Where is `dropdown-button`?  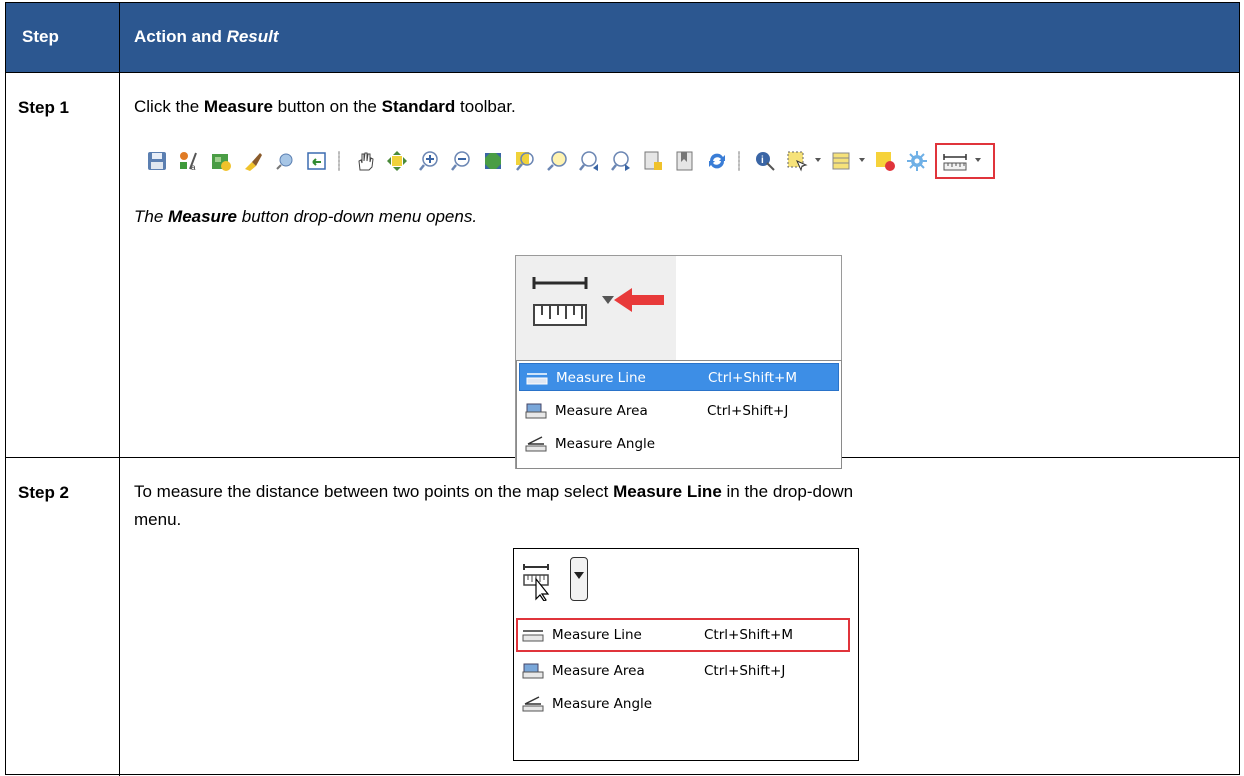
dropdown-button is located at coordinates (579, 579).